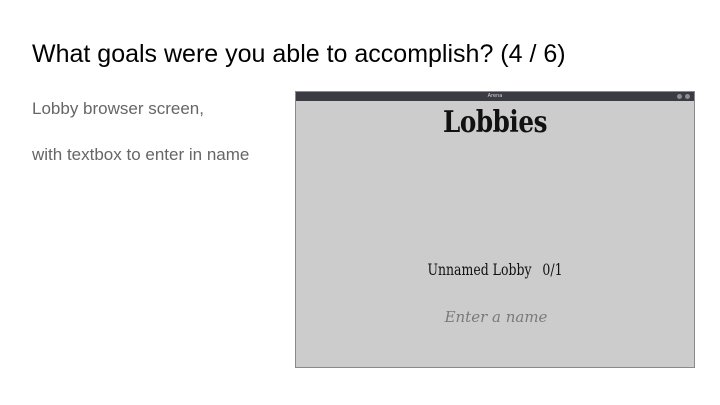 The height and width of the screenshot is (405, 720). I want to click on lobby-player-count: 0/1, so click(552, 269).